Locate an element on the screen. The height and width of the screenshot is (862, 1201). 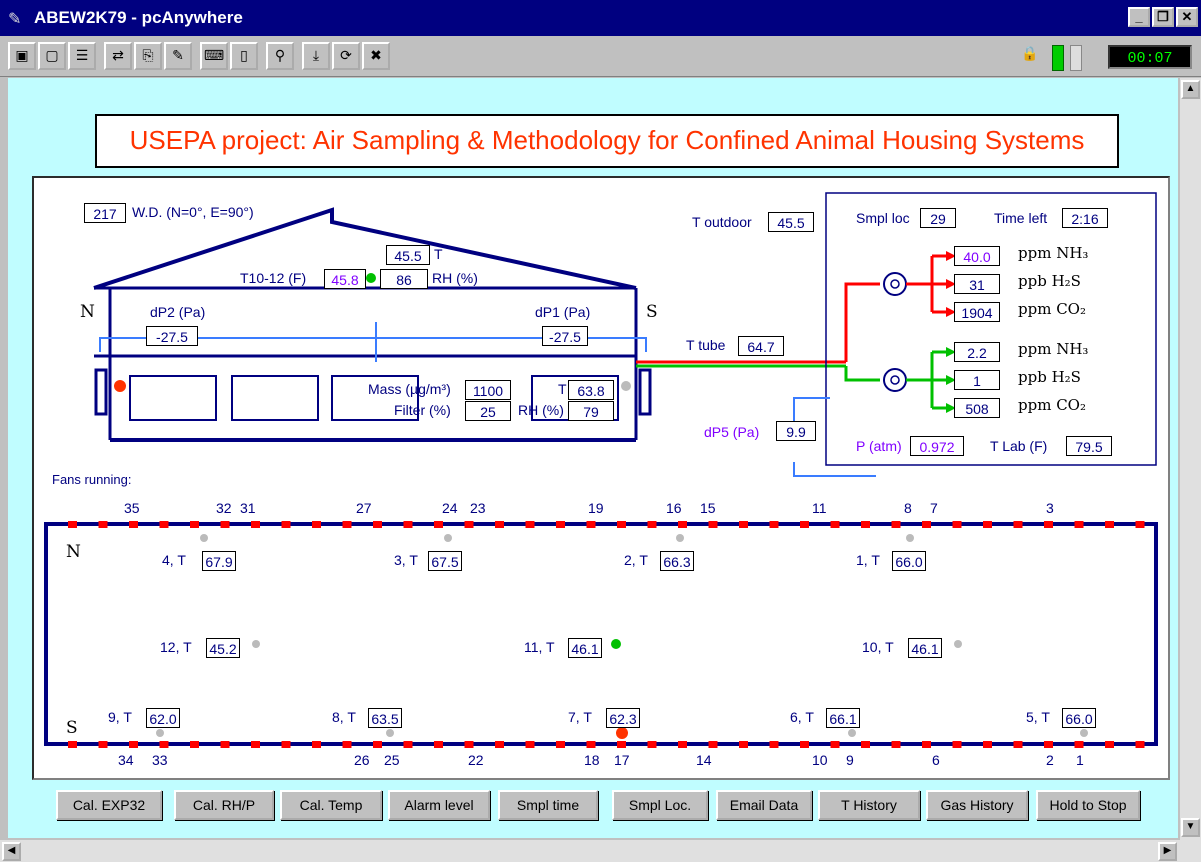
sensor-11-dot is located at coordinates (616, 644).